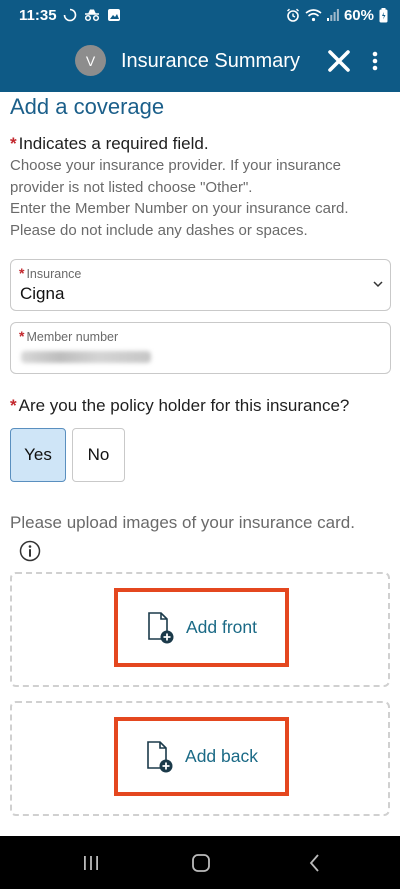  I want to click on required-note: * Indicates a required field., so click(109, 144).